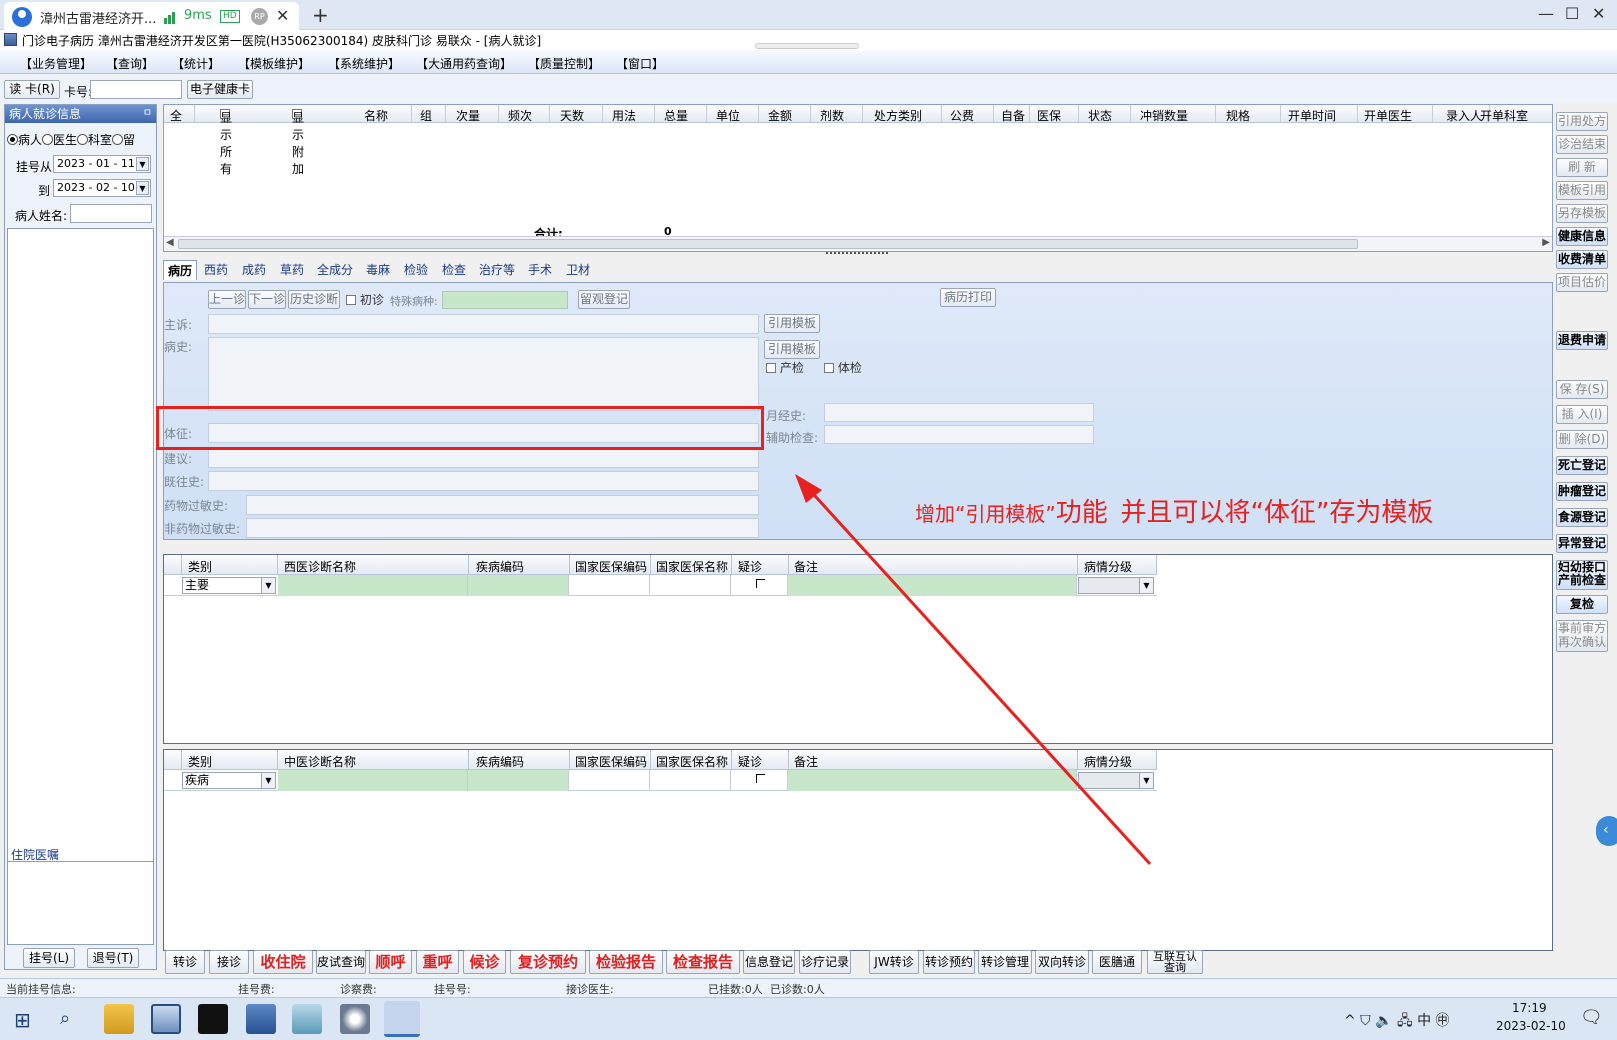 The width and height of the screenshot is (1617, 1040). I want to click on past-history-input, so click(483, 481).